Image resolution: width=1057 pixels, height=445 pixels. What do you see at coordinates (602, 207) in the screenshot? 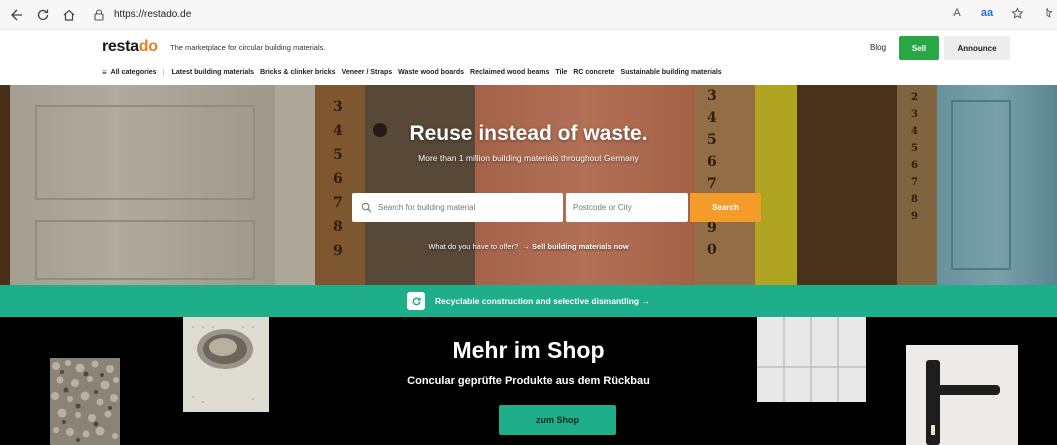
I see `postcode-placeholder: Postcode or City` at bounding box center [602, 207].